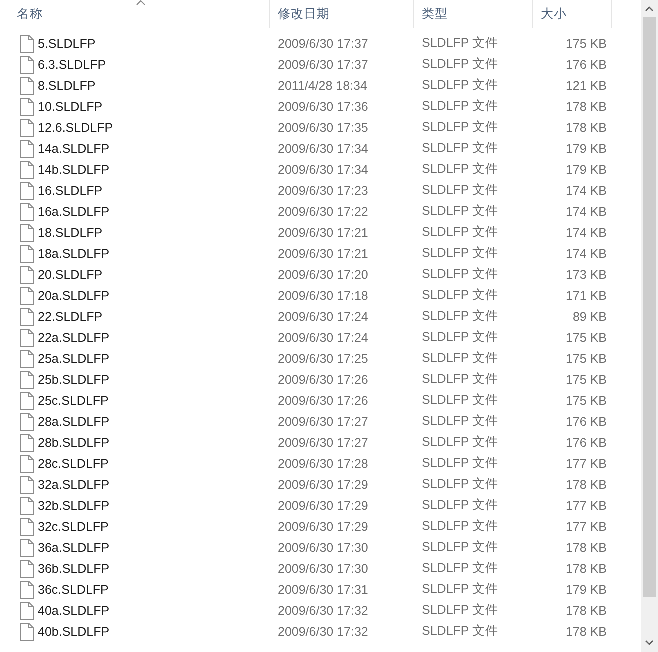 The image size is (658, 652). I want to click on scrollbar-thumb, so click(649, 307).